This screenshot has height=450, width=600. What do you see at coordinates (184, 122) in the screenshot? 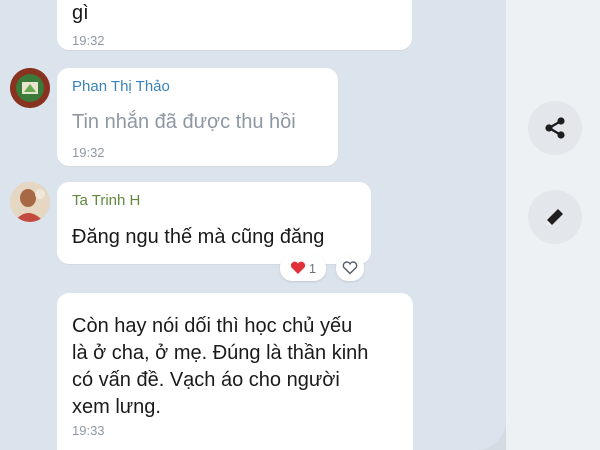
I see `recalled-message-text: Tin nhắn đã được thu hồi` at bounding box center [184, 122].